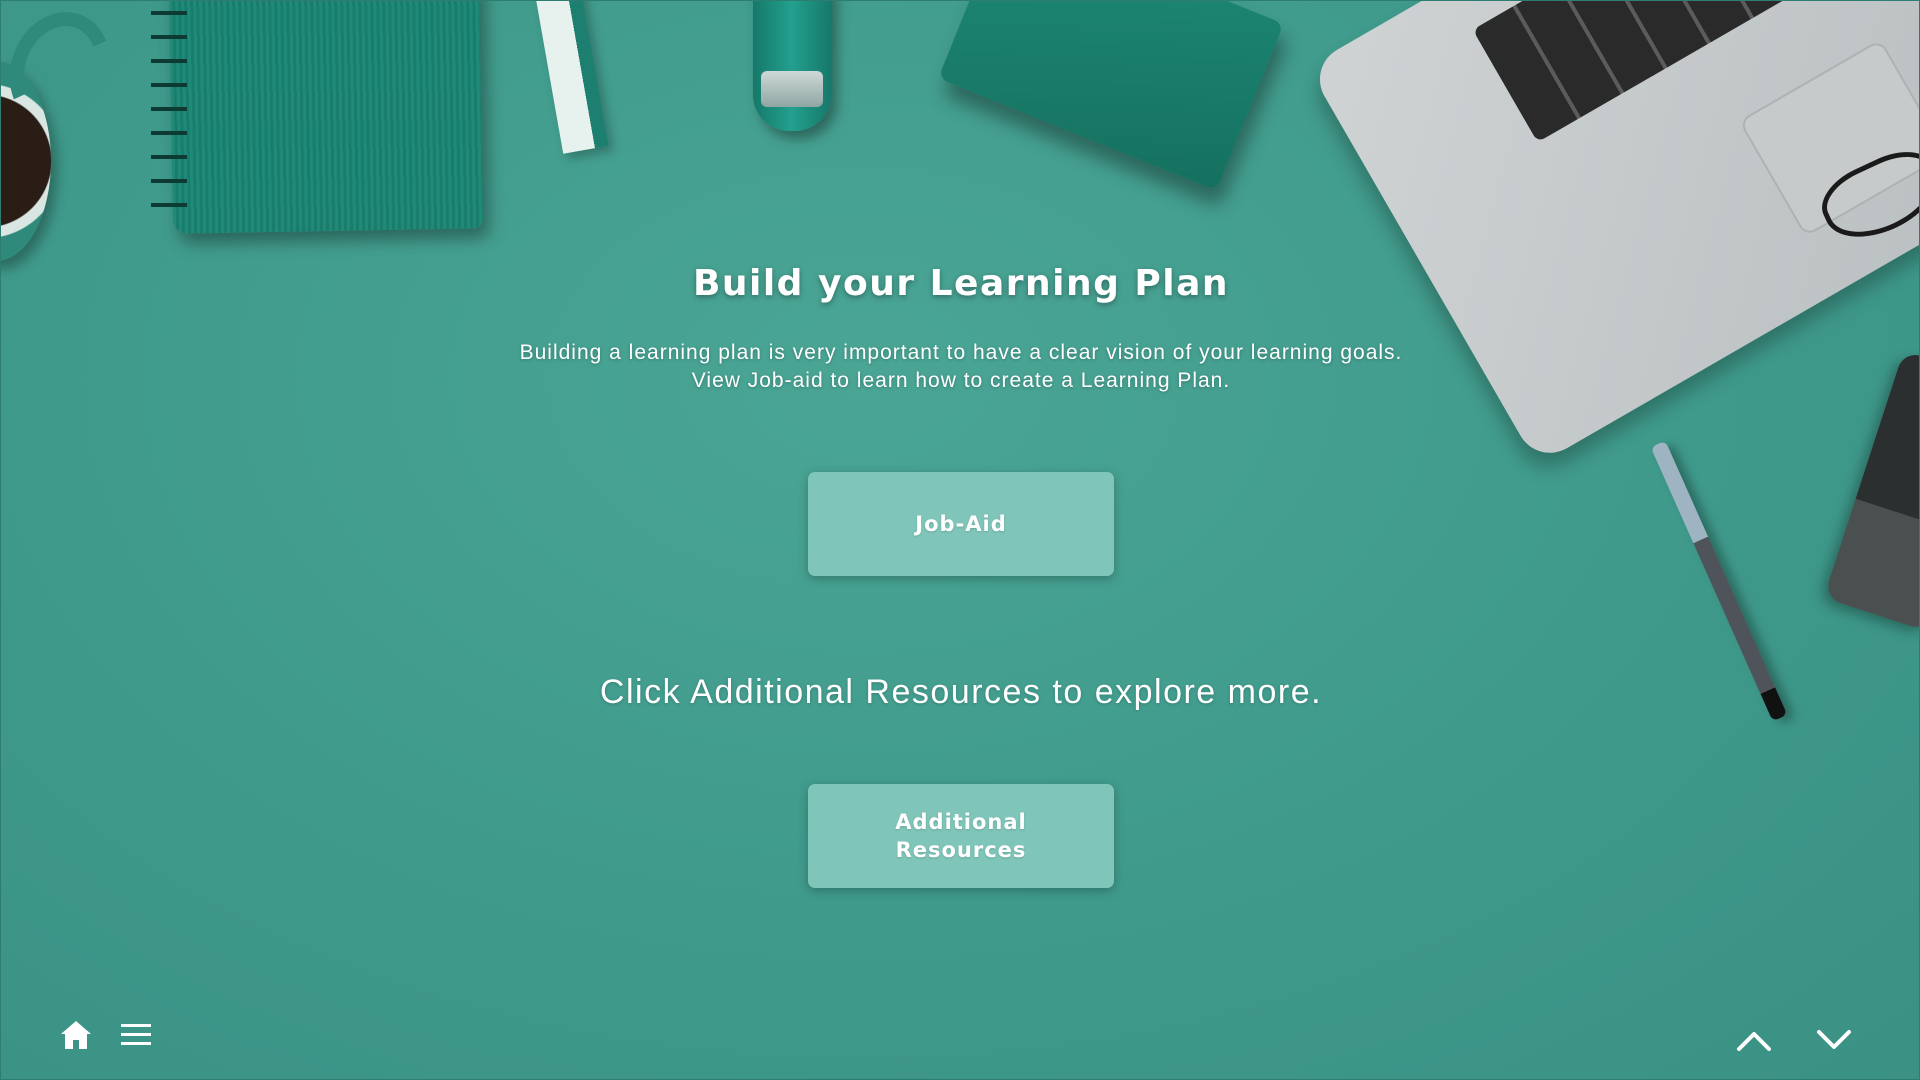 The image size is (1920, 1080). I want to click on notebook-spiral-image, so click(169, 111).